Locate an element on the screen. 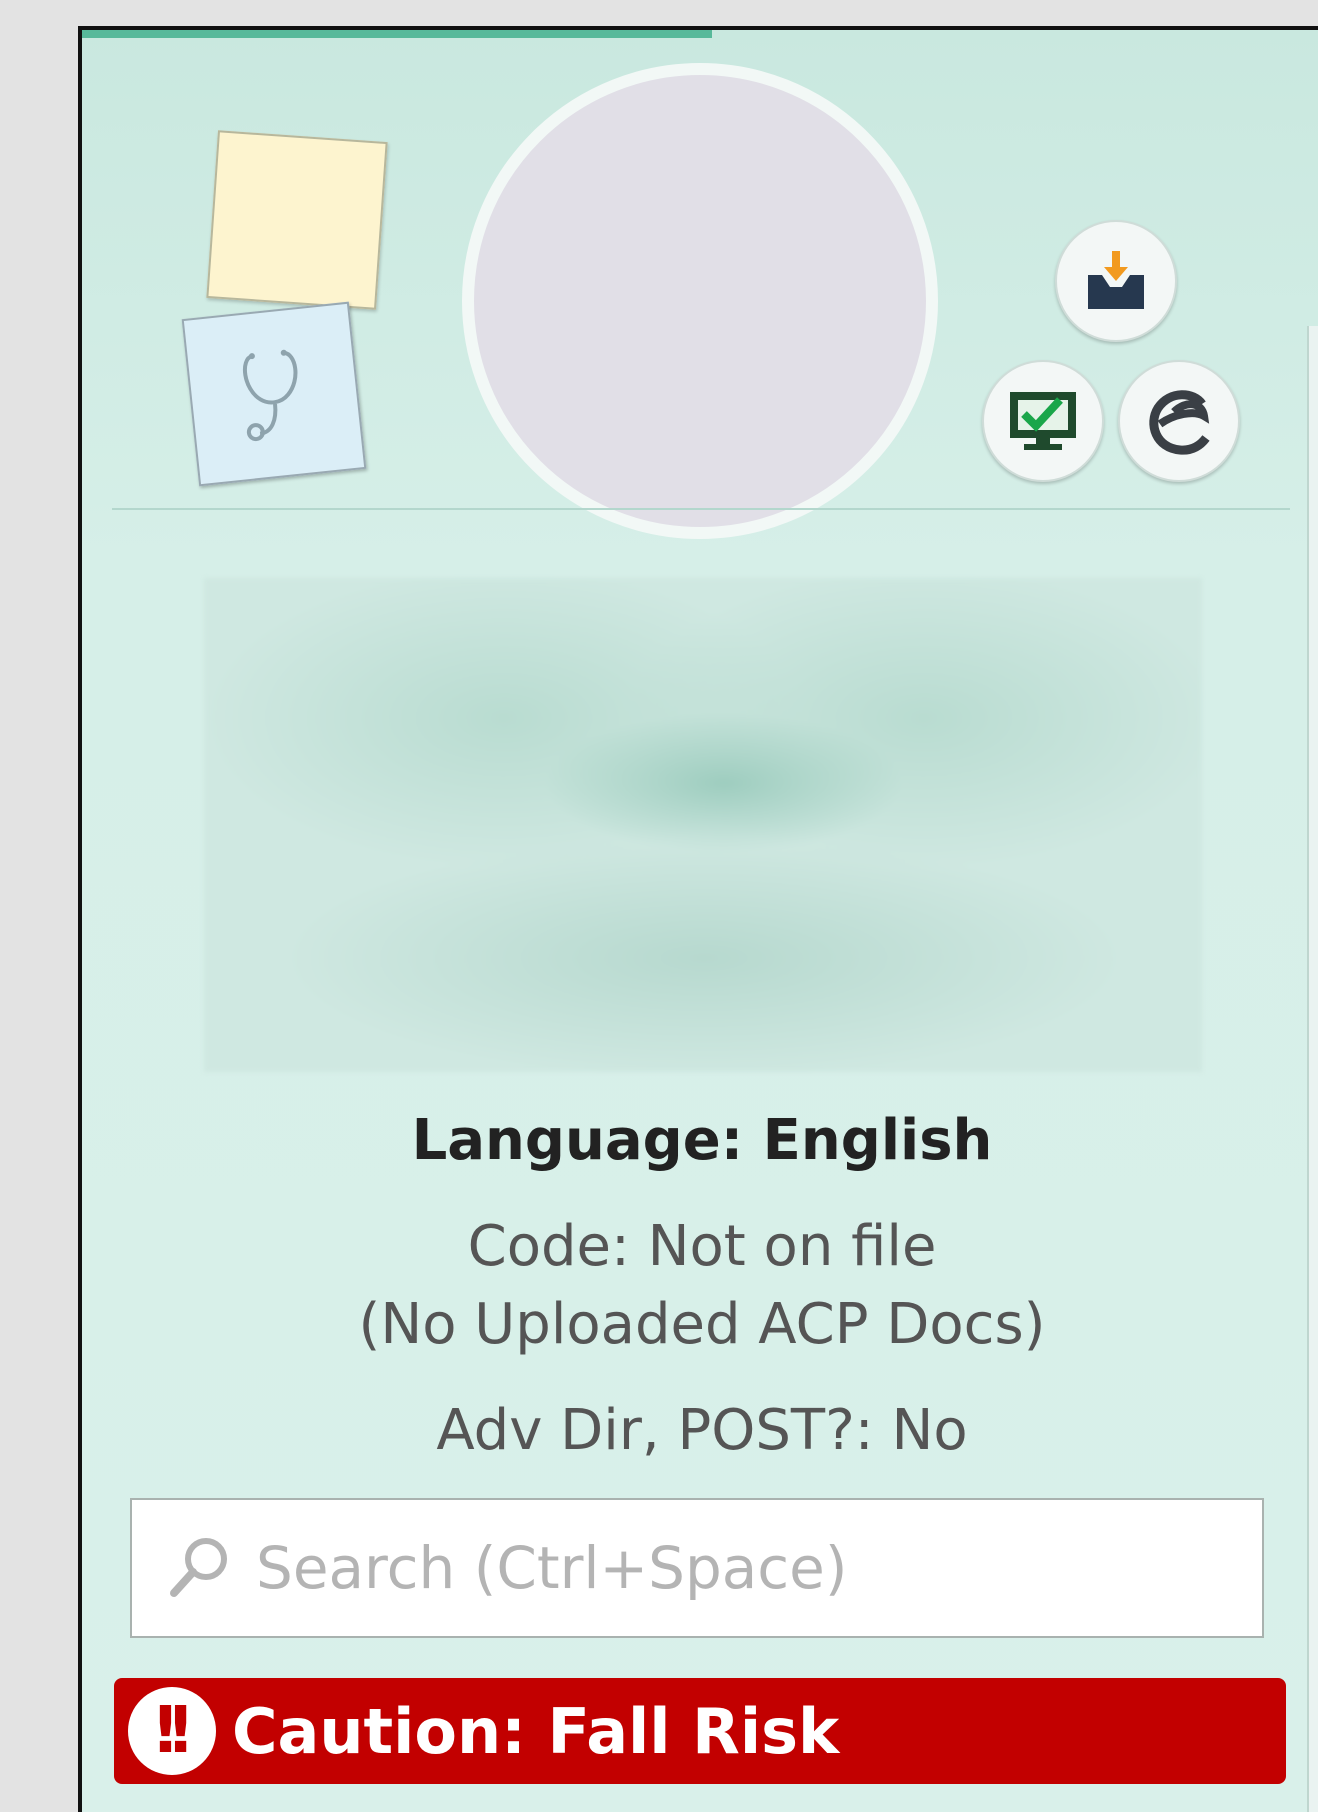 This screenshot has width=1318, height=1812. top-accent-bar is located at coordinates (397, 34).